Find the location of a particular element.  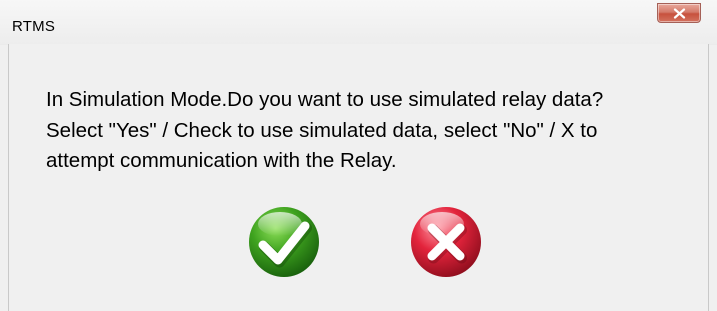

green-check-icon is located at coordinates (284, 242).